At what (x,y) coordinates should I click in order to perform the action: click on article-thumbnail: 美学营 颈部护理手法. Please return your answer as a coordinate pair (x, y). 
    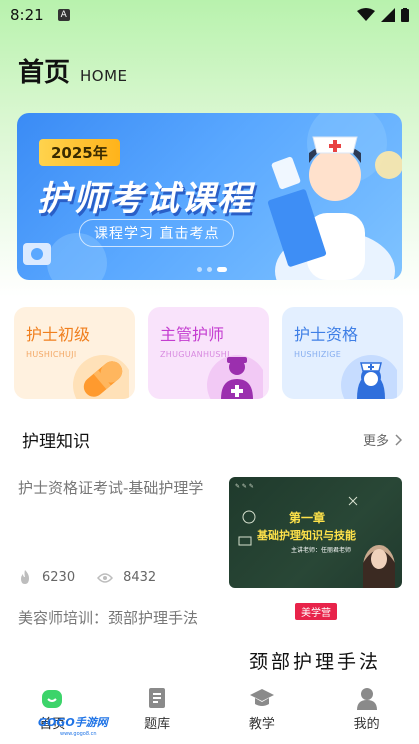
    Looking at the image, I should click on (315, 638).